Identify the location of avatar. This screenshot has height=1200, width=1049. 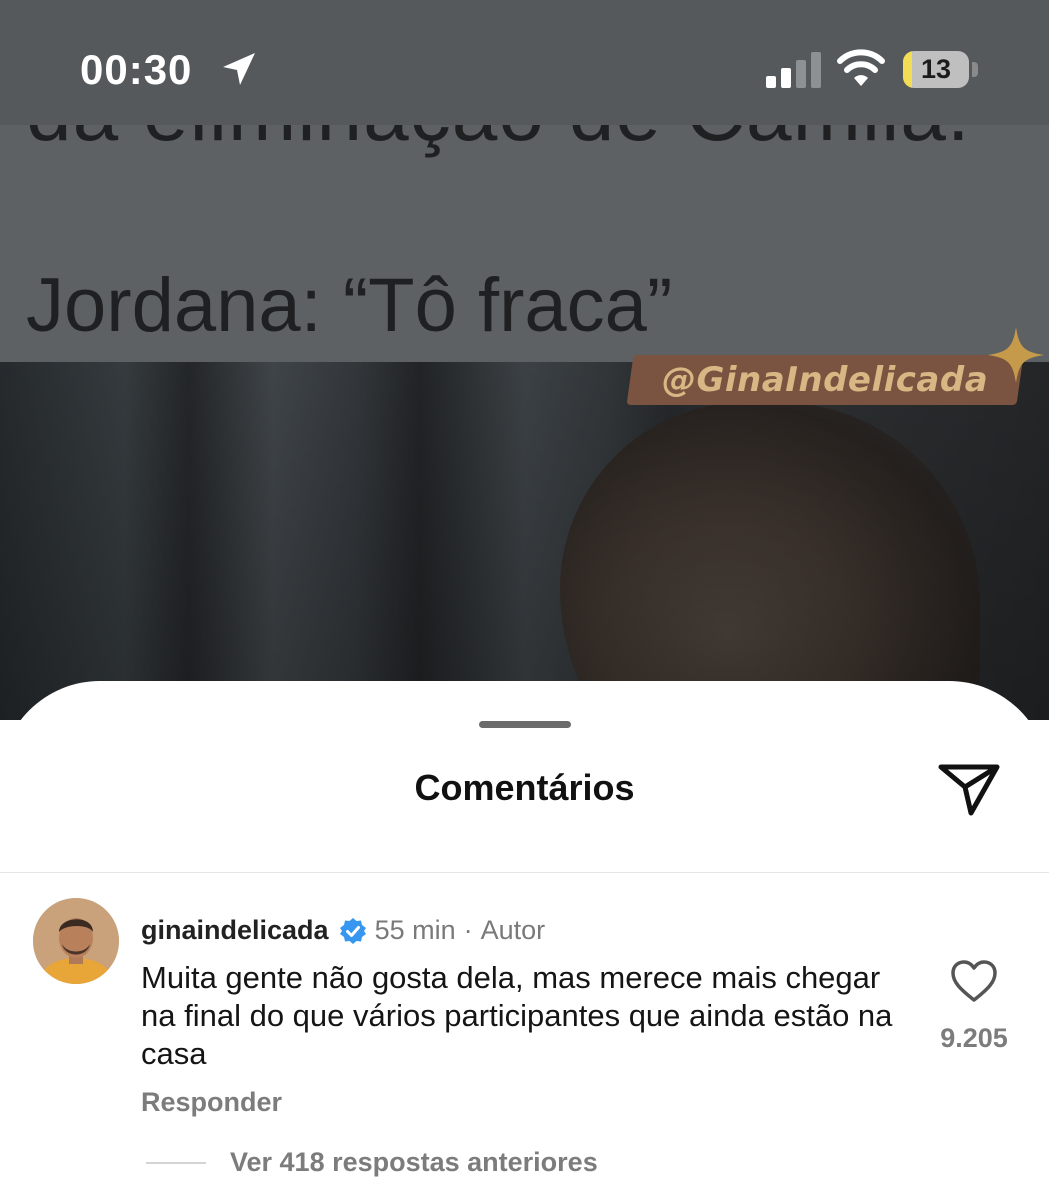
(76, 941).